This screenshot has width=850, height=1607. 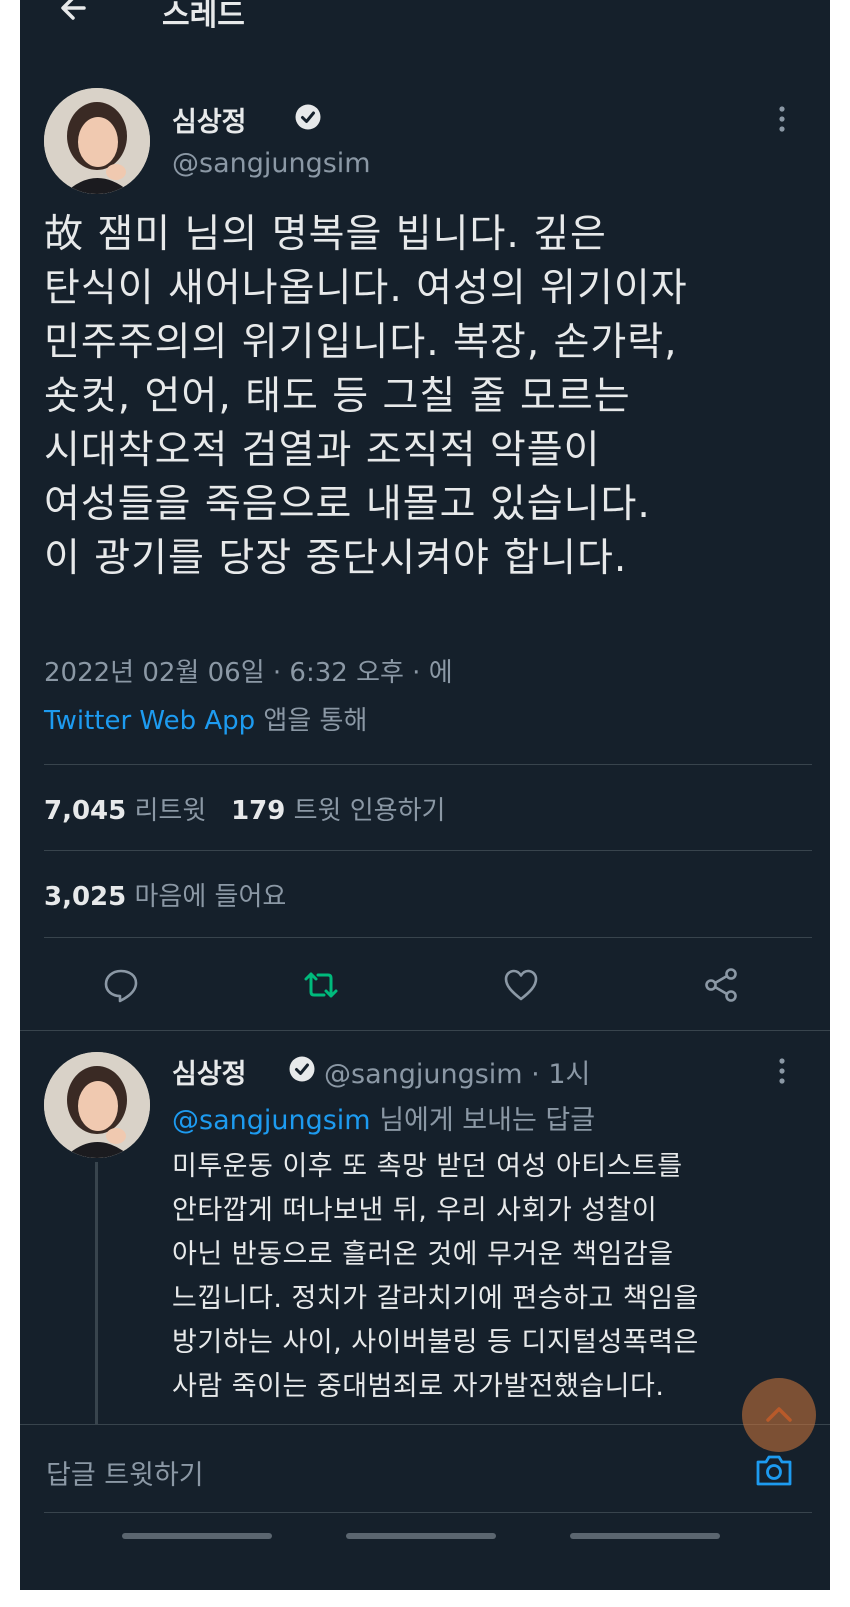 I want to click on tweet-text-line: 시대착오적 검열과 조직적 악플이, so click(x=322, y=450).